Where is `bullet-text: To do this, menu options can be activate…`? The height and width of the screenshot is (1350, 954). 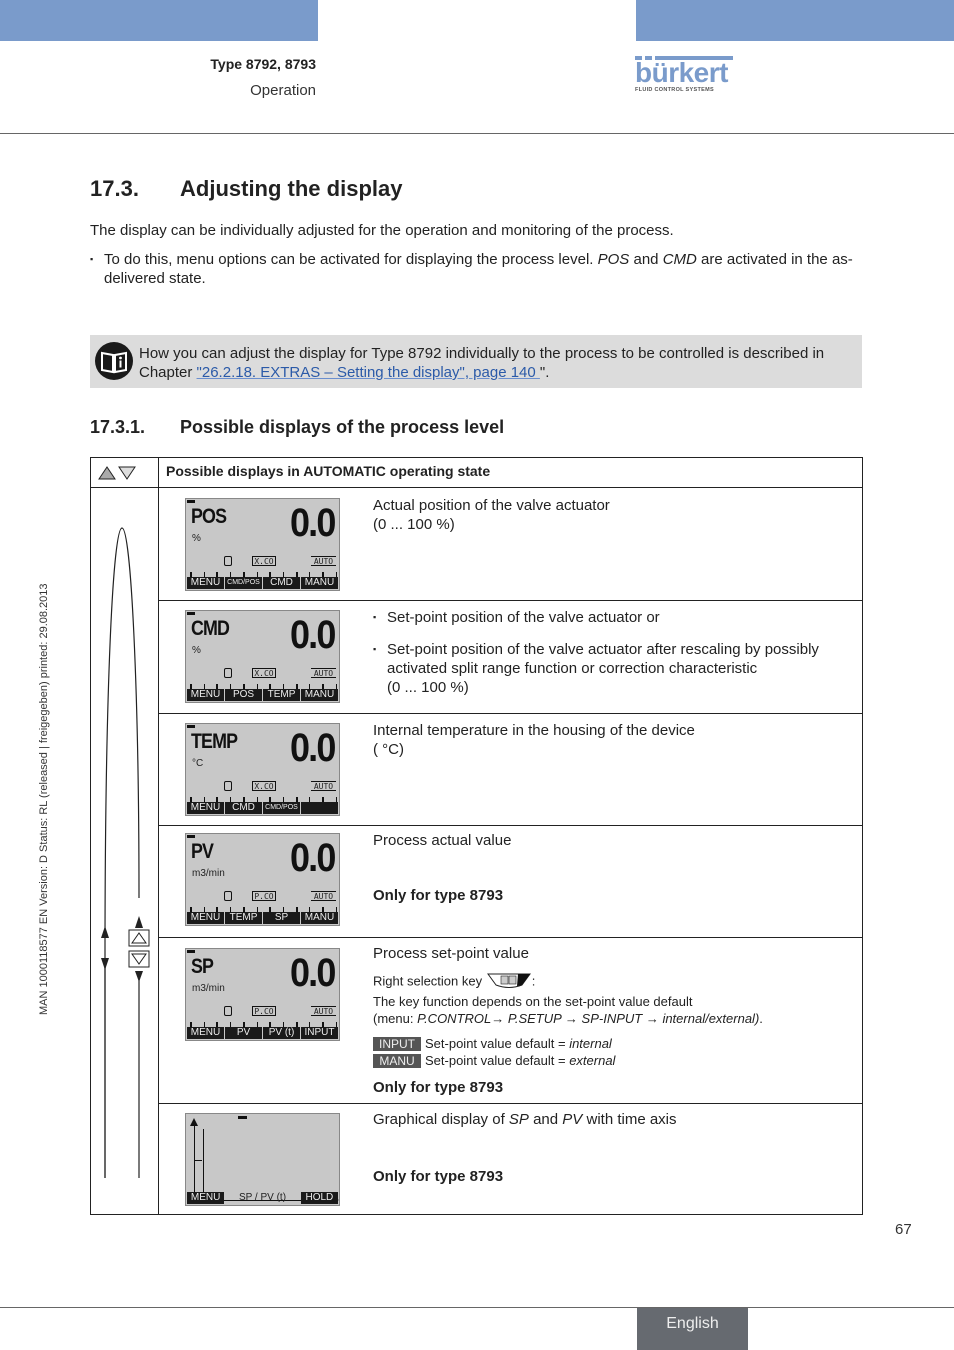 bullet-text: To do this, menu options can be activate… is located at coordinates (351, 259).